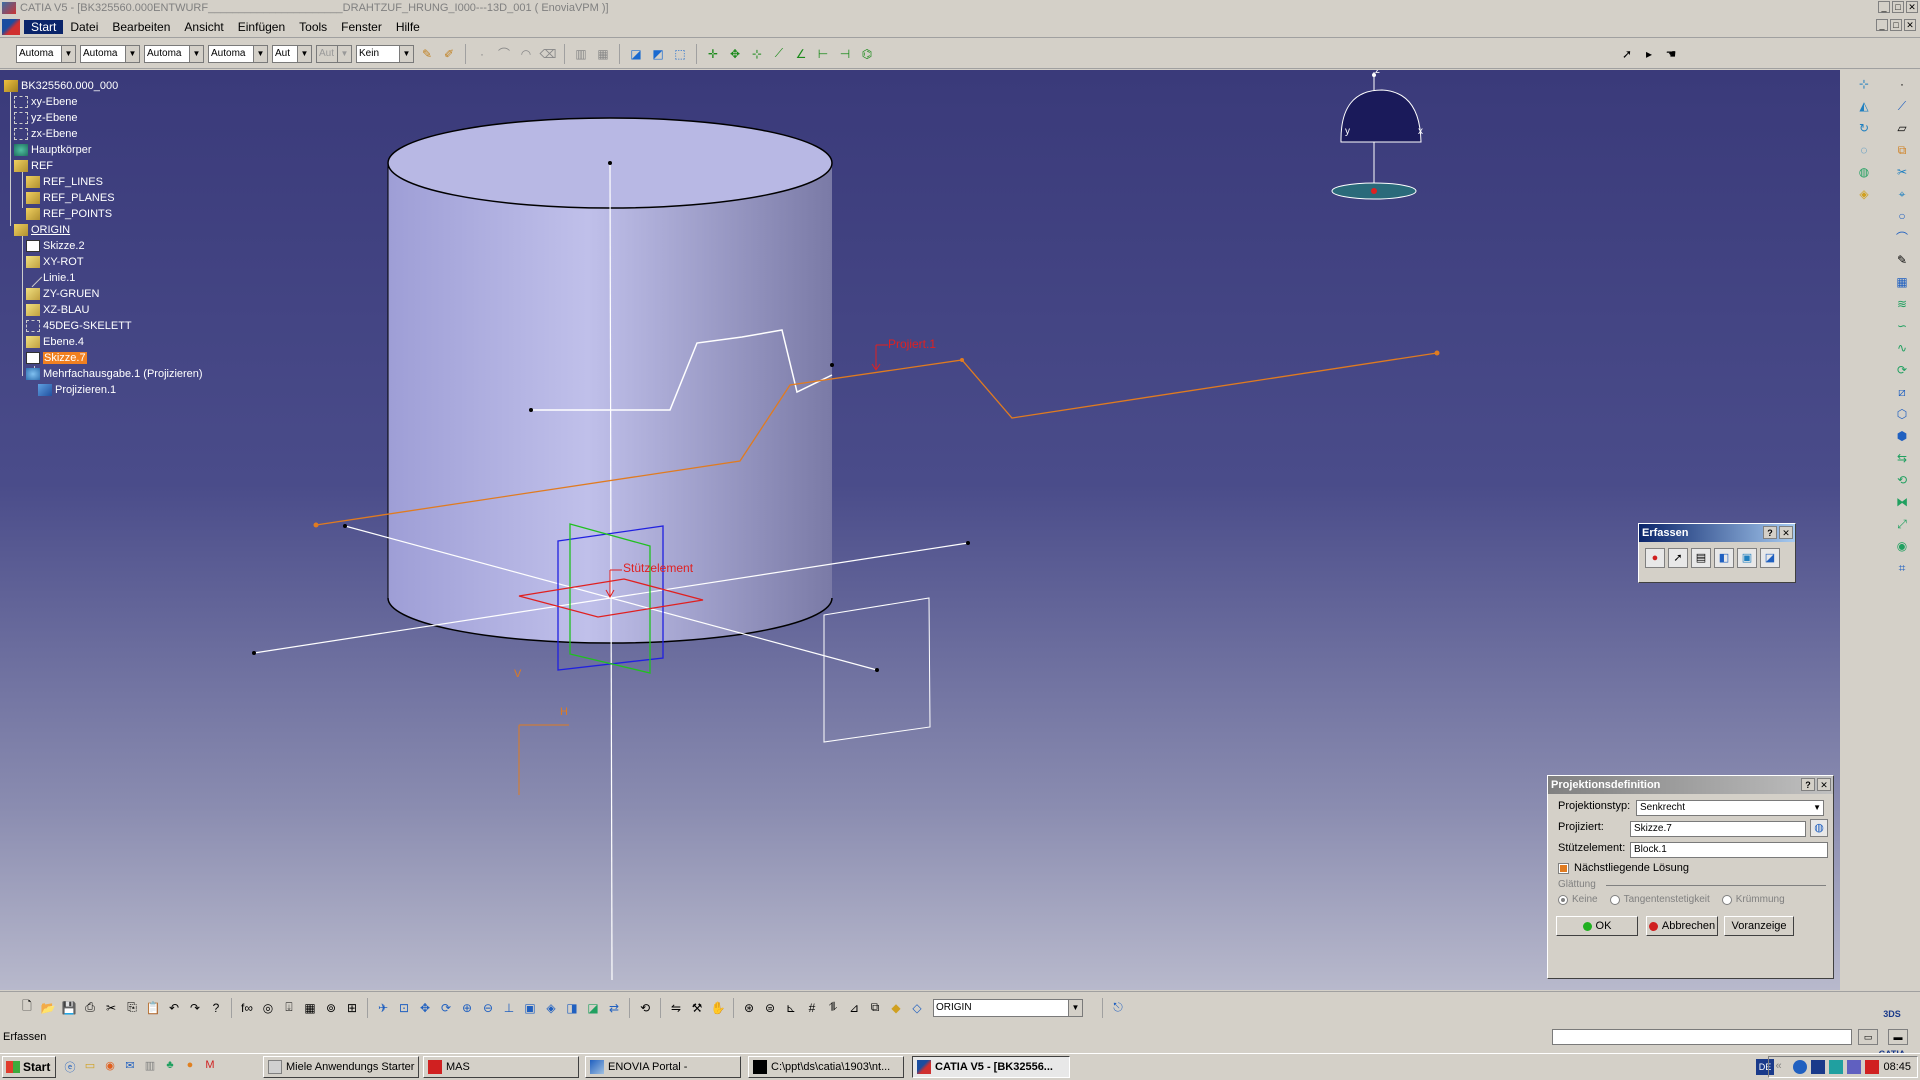 This screenshot has height=1080, width=1920. Describe the element at coordinates (697, 1008) in the screenshot. I see `hammer-icon: ⚒` at that location.